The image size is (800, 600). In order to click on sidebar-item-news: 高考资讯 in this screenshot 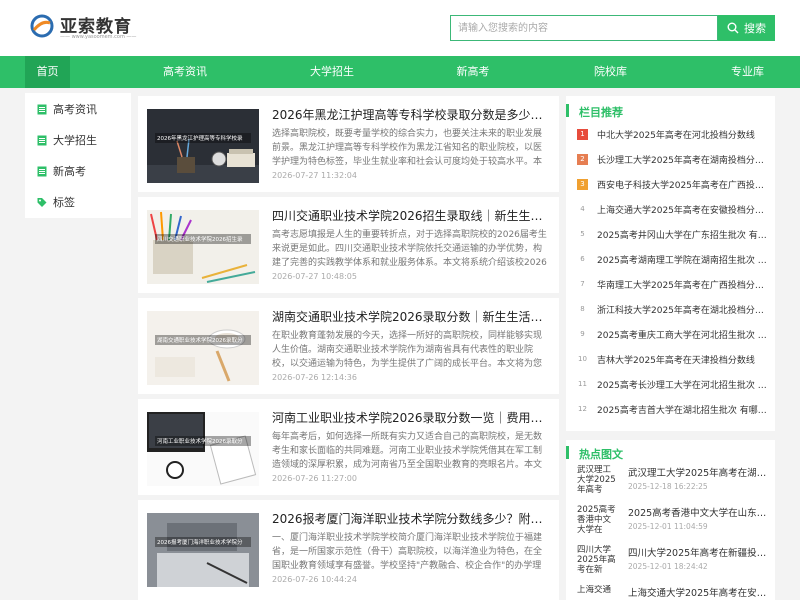, I will do `click(67, 109)`.